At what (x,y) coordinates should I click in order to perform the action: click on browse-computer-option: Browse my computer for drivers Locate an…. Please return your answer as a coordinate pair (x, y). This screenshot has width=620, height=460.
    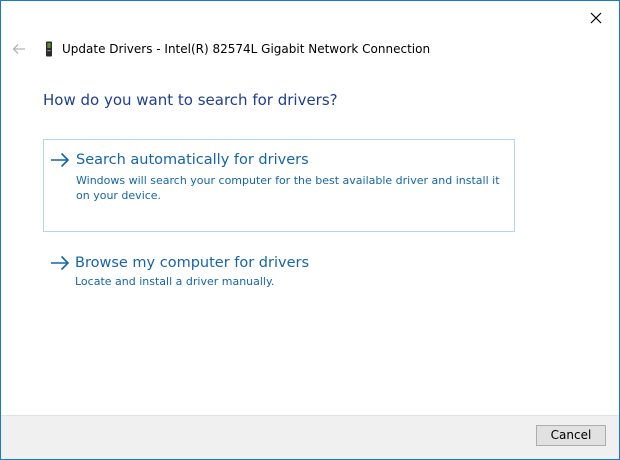
    Looking at the image, I should click on (279, 274).